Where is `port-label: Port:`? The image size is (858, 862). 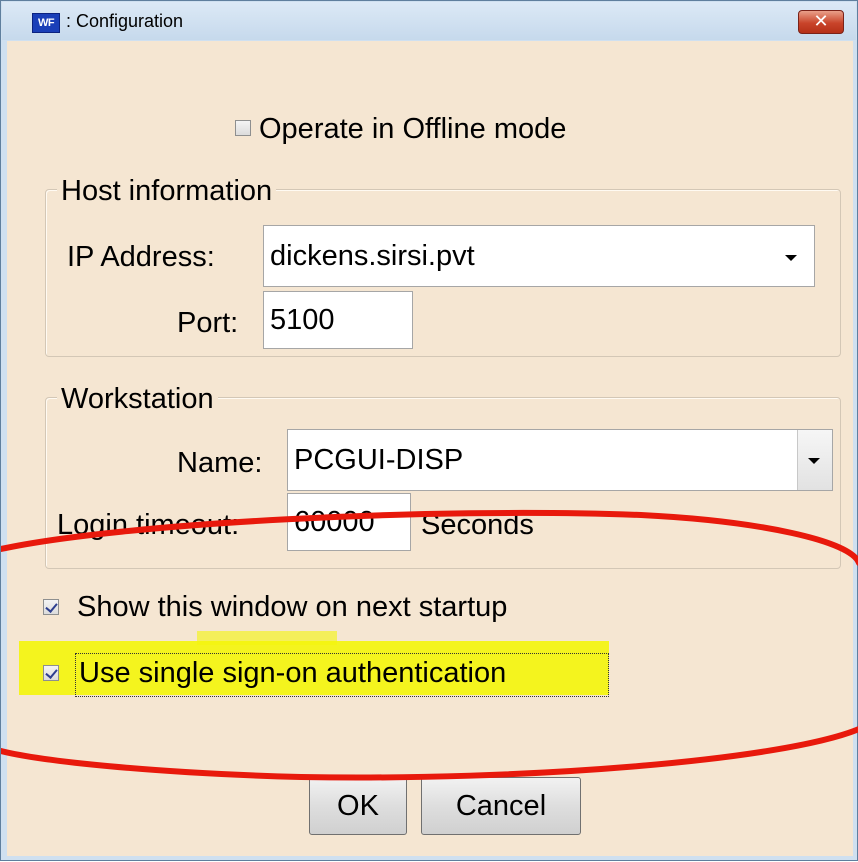
port-label: Port: is located at coordinates (208, 323).